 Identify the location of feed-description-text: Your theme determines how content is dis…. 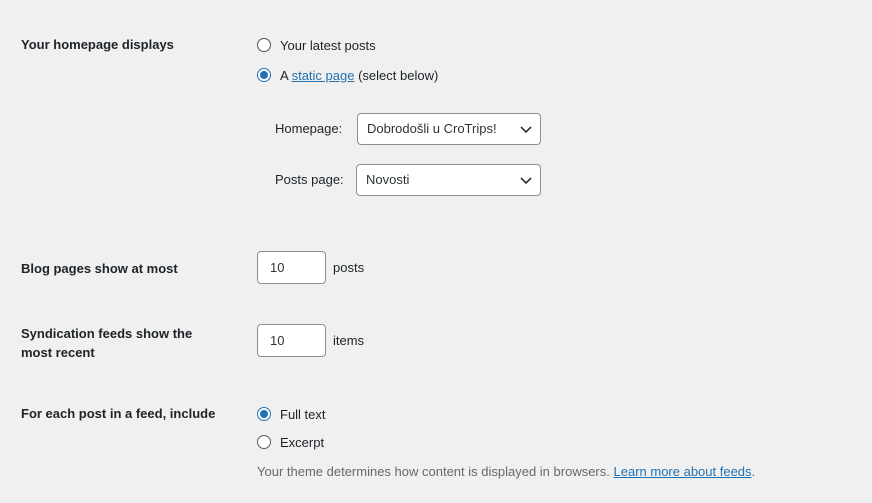
(433, 471).